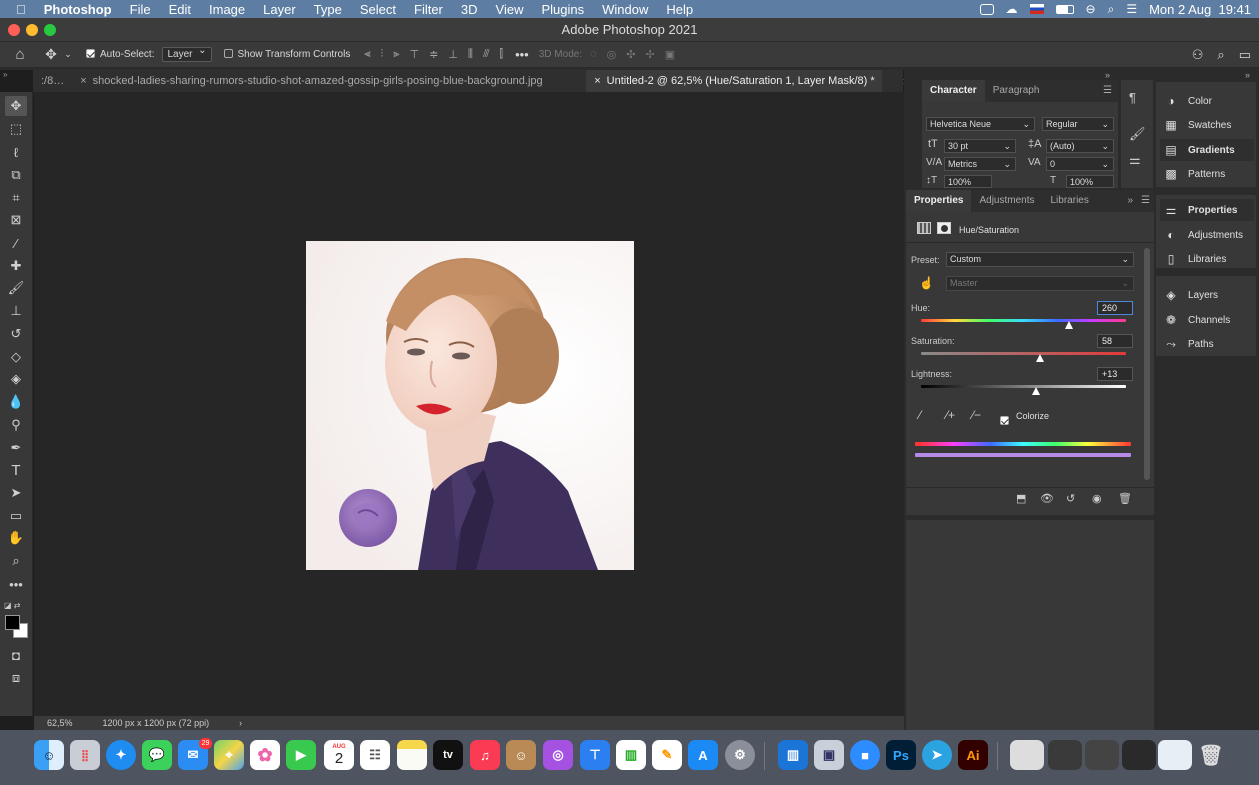  I want to click on toggle-visibility-icon: ◉, so click(1097, 498).